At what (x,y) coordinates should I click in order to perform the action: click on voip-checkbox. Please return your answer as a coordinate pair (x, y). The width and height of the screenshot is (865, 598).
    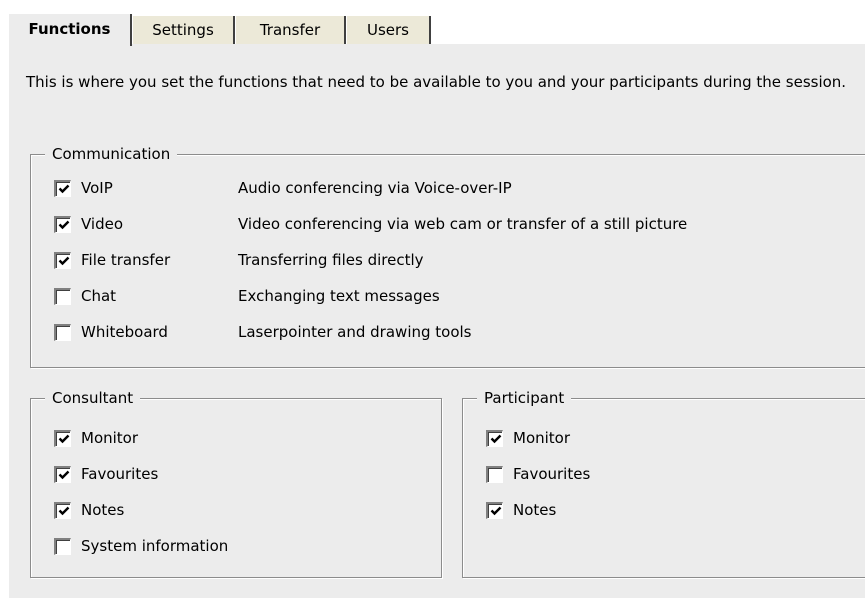
    Looking at the image, I should click on (62, 188).